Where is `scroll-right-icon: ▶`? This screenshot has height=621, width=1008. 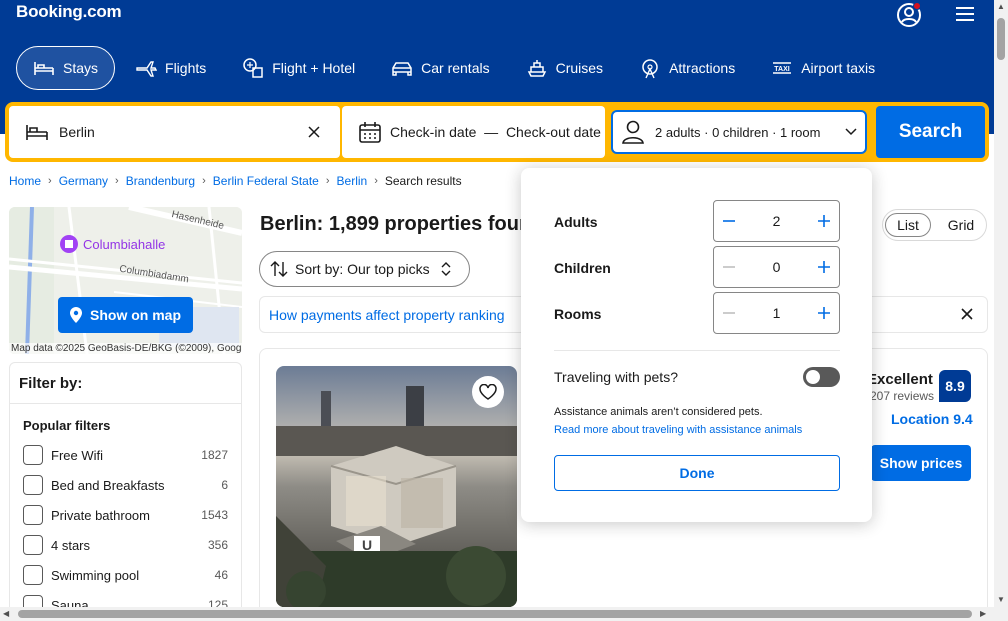
scroll-right-icon: ▶ is located at coordinates (983, 614).